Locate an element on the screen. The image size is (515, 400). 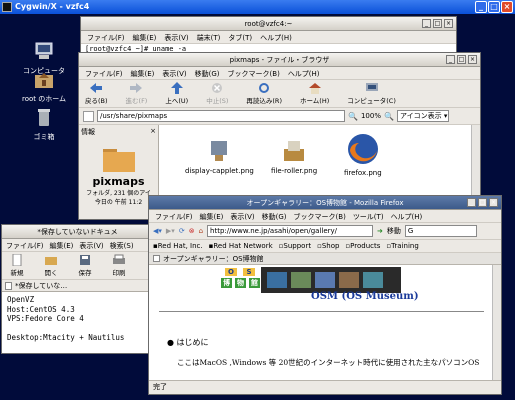
page-icon is located at coordinates (156, 258).